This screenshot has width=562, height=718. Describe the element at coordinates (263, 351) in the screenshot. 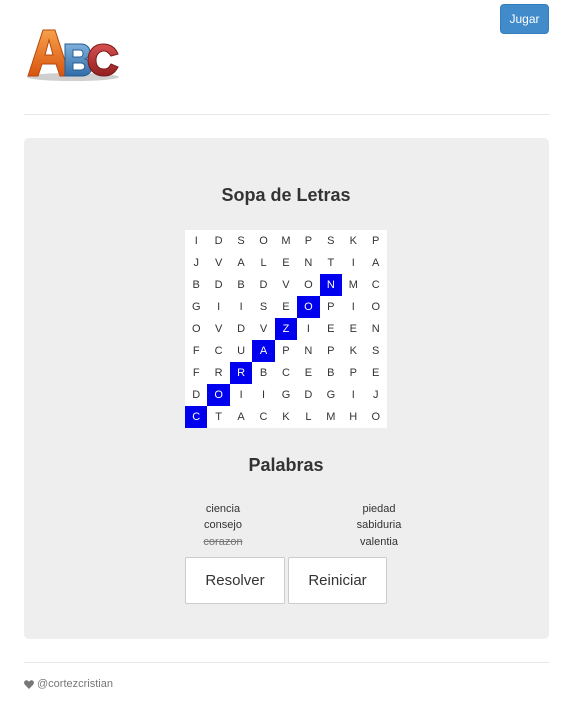

I see `grid-cell-selected: A` at that location.